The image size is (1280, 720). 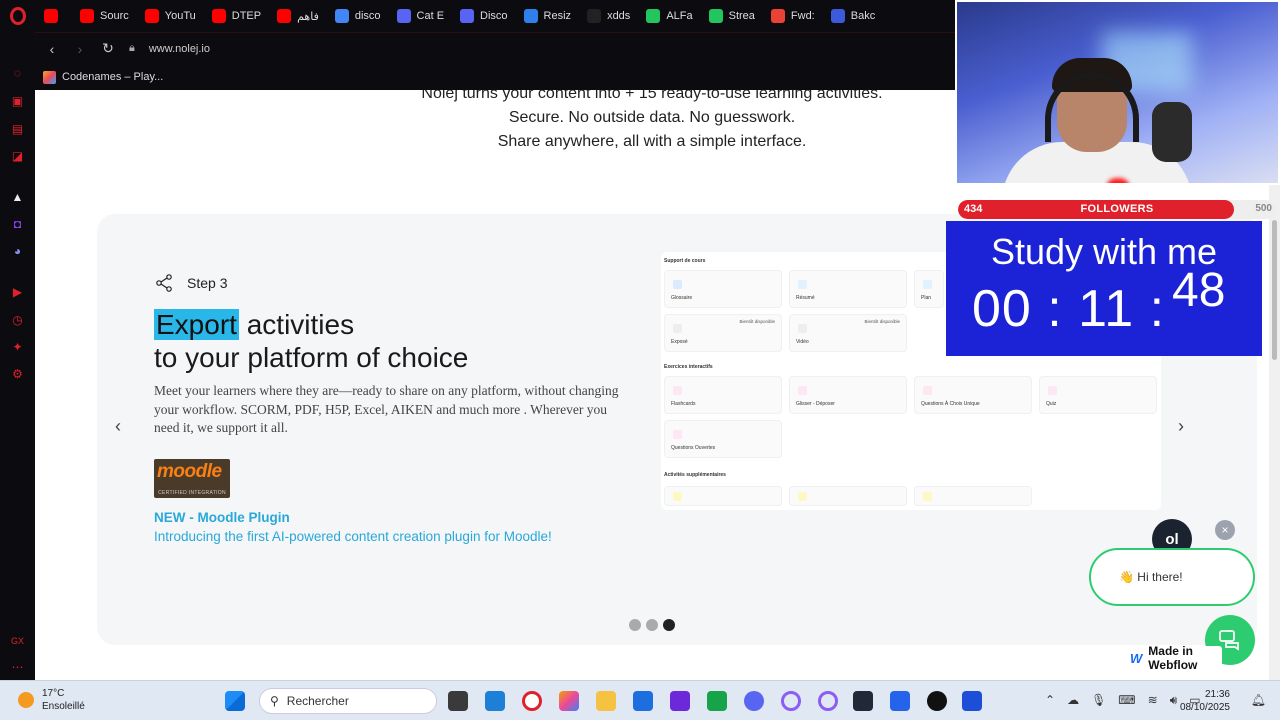 I want to click on history-icon: ◷, so click(x=17, y=319).